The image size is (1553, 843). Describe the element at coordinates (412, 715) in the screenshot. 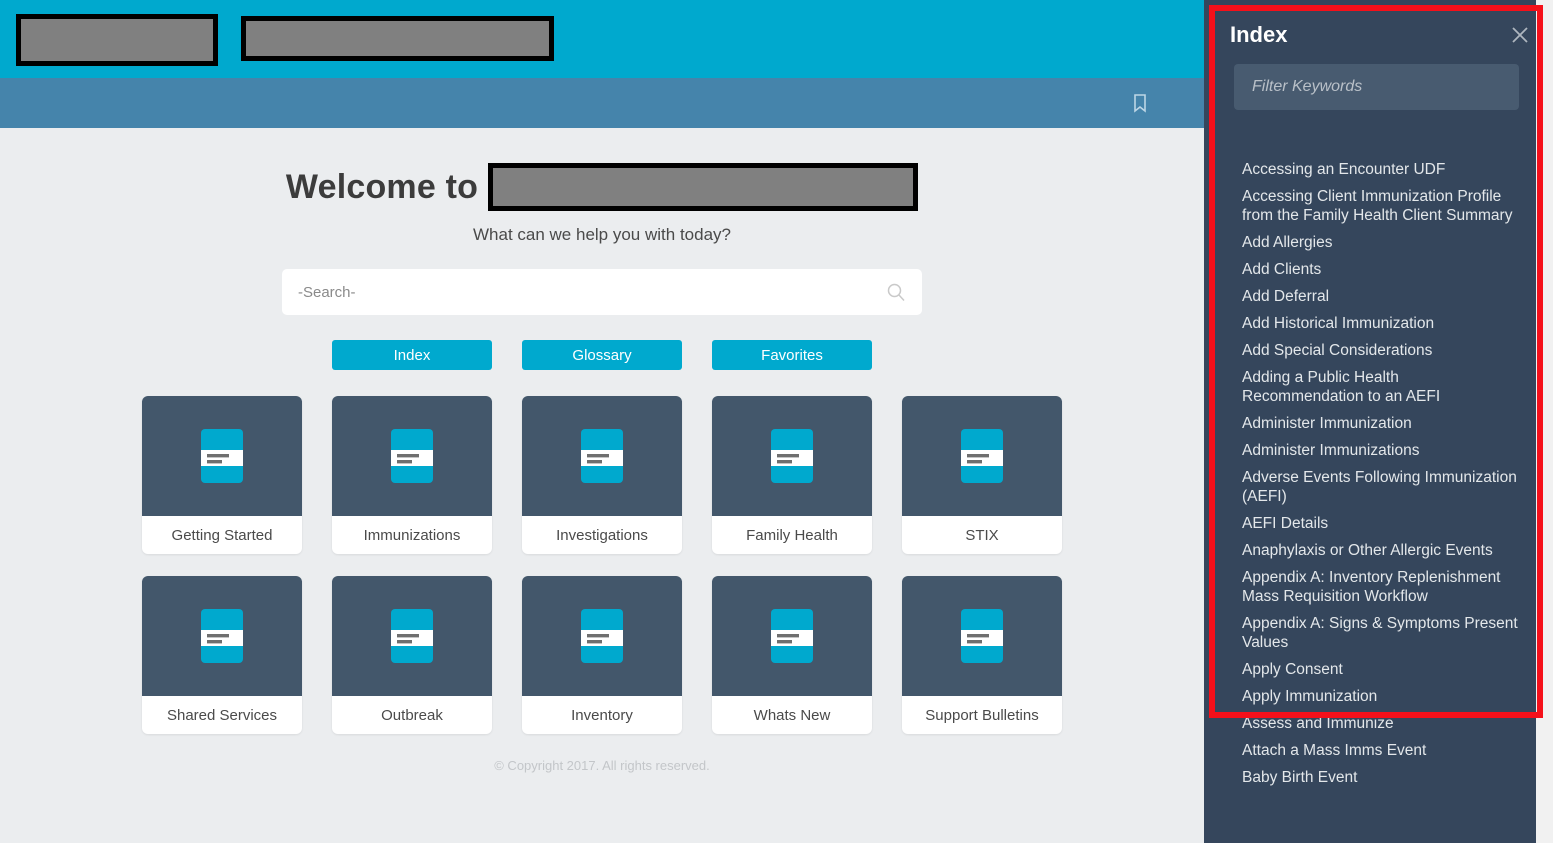

I see `tile-label: Outbreak` at that location.